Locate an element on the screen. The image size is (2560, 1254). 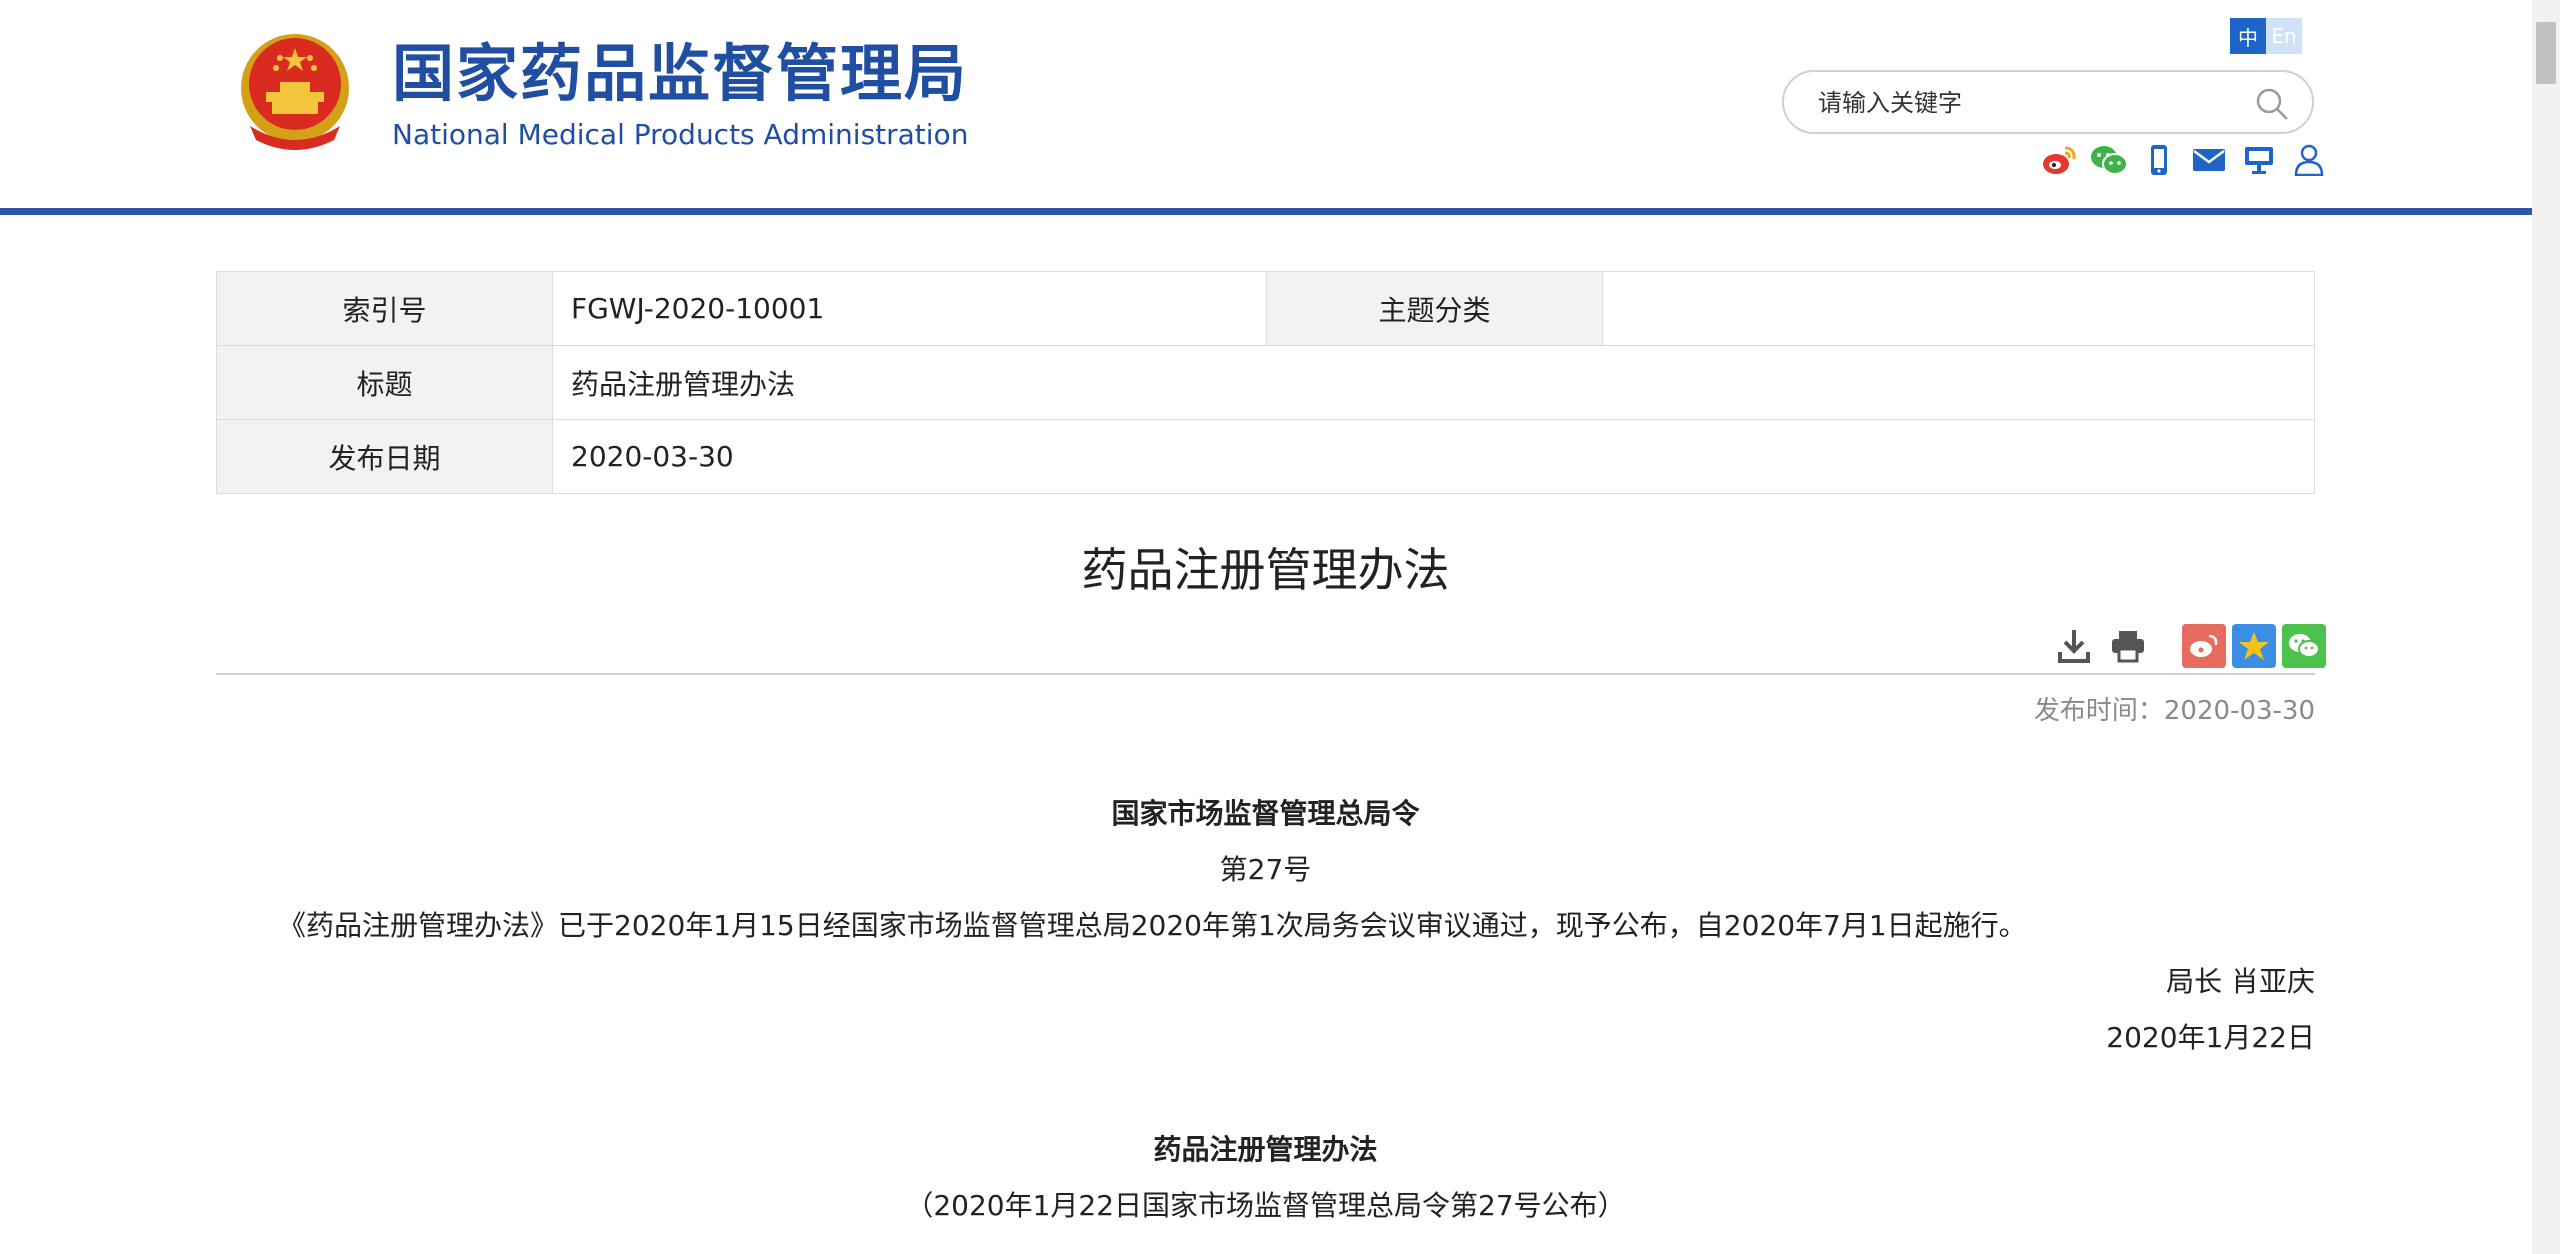
share-weibo-button is located at coordinates (2204, 646).